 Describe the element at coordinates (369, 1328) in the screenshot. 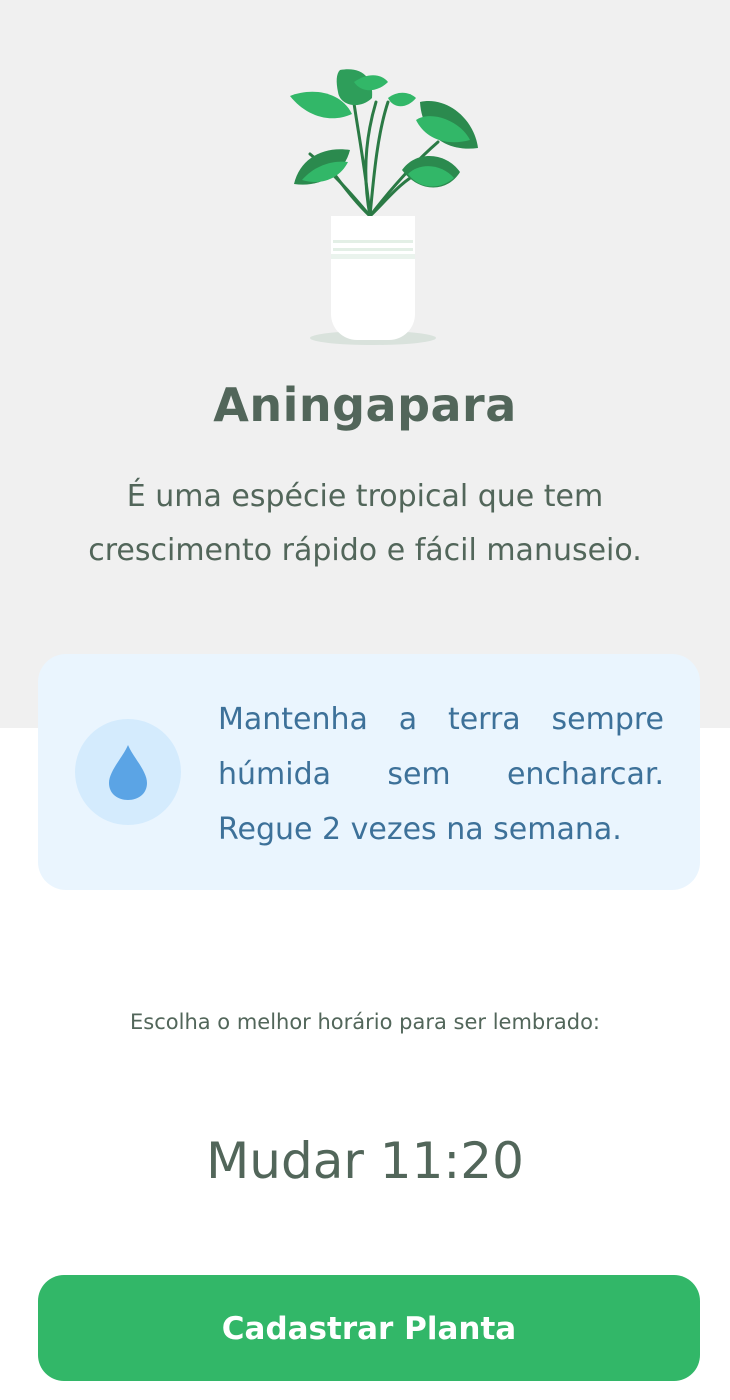

I see `register-plant-button: Cadastrar Planta` at that location.